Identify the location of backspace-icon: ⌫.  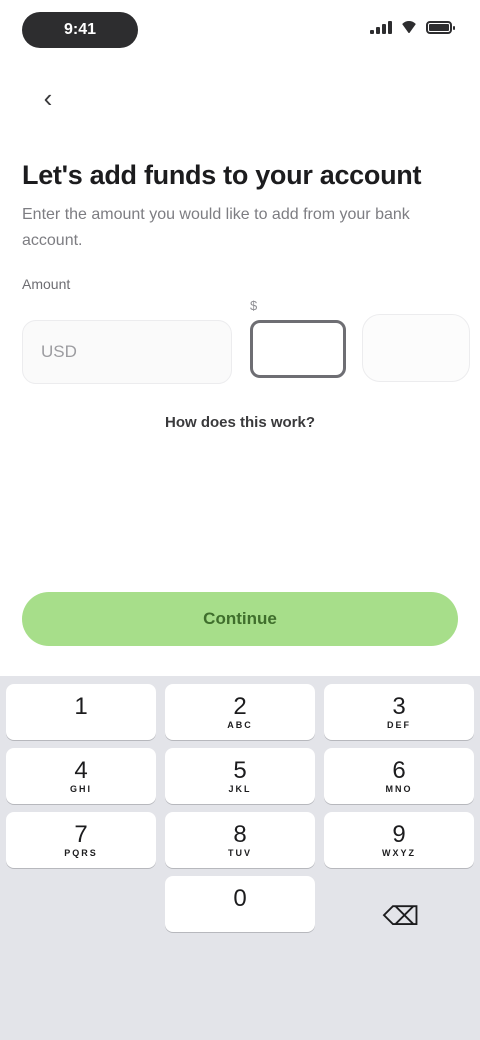
(401, 916).